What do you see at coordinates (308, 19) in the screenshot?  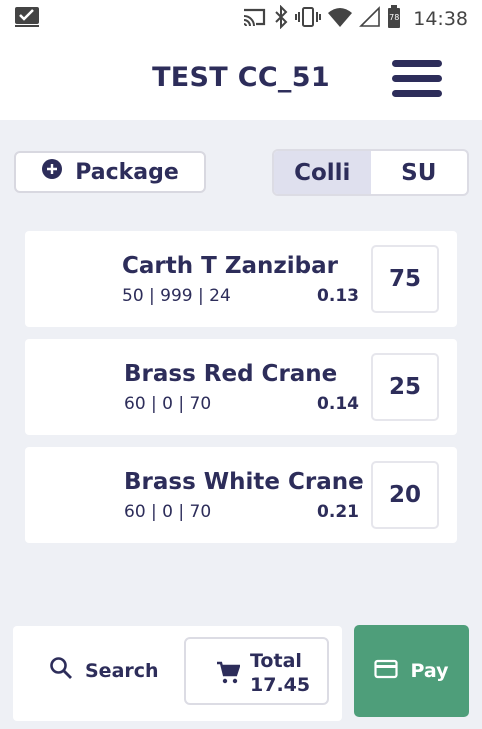 I see `vibrate-icon` at bounding box center [308, 19].